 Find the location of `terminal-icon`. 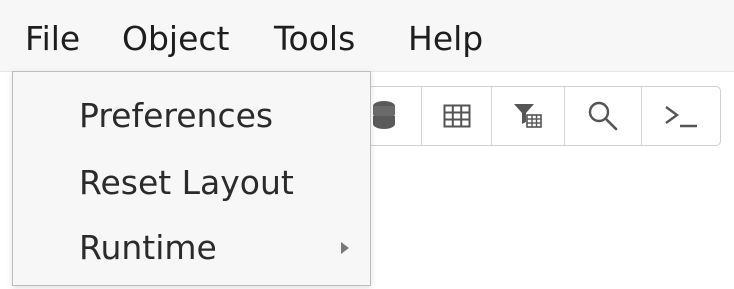

terminal-icon is located at coordinates (681, 117).